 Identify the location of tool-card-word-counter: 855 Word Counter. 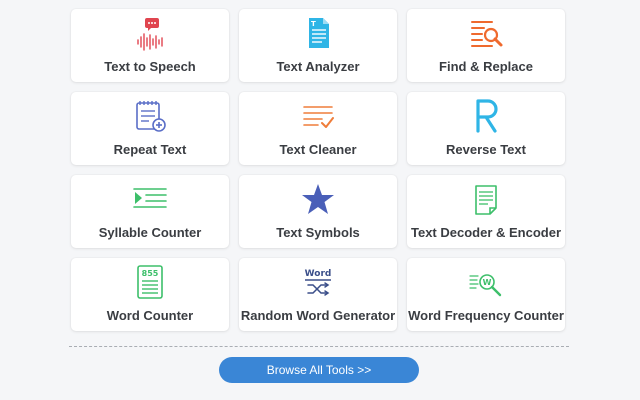
(150, 294).